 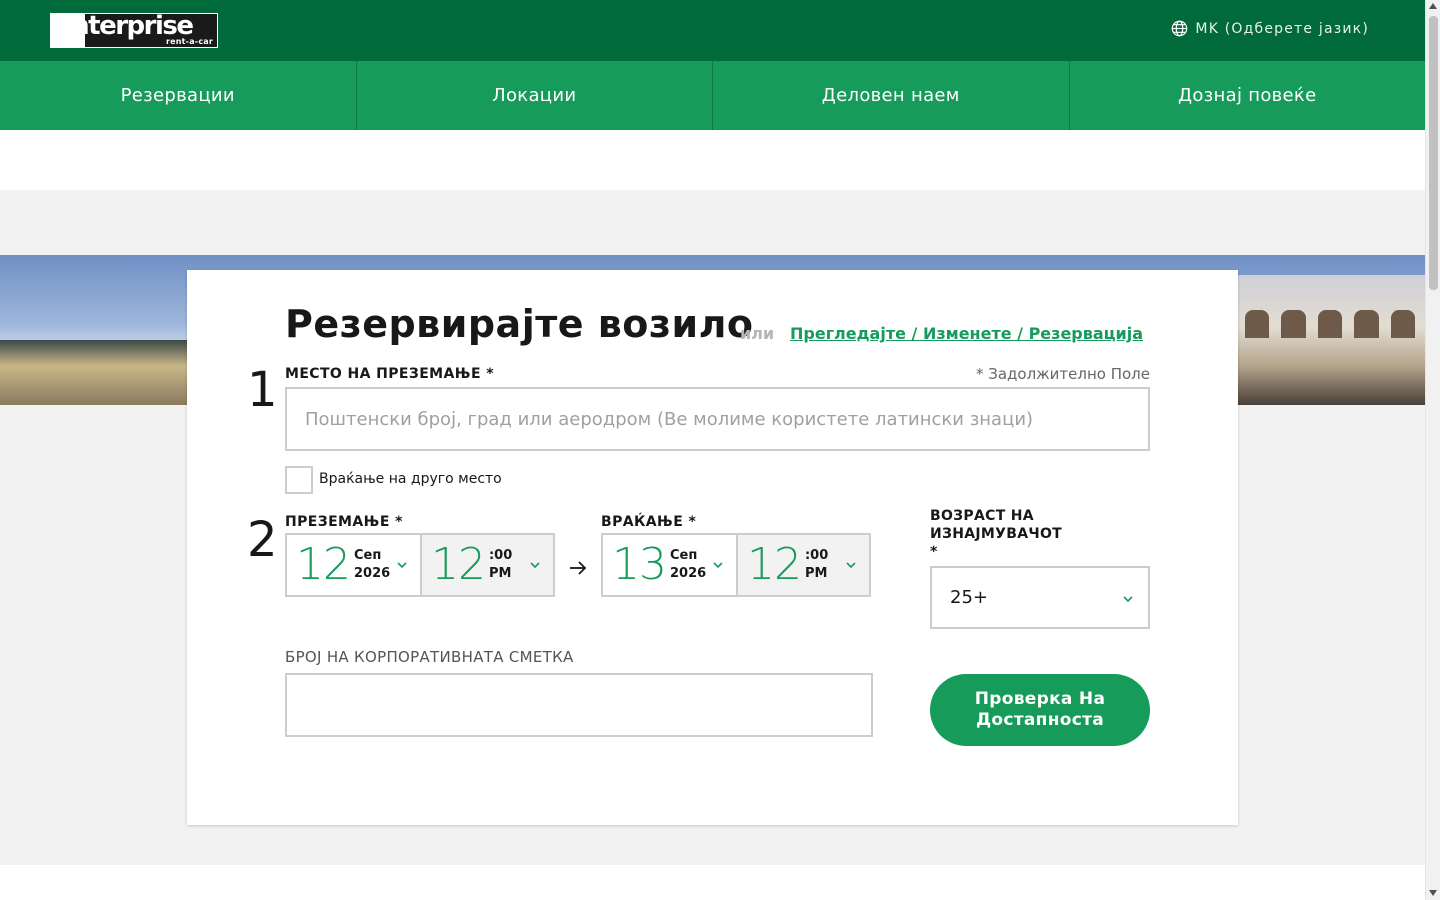 I want to click on globe-icon, so click(x=1180, y=28).